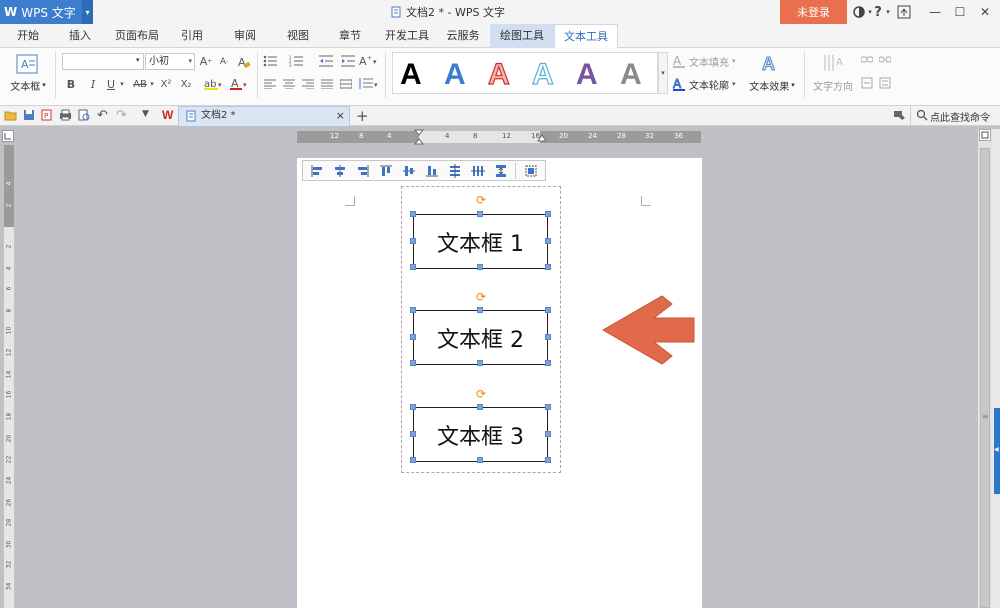 The width and height of the screenshot is (1000, 608). Describe the element at coordinates (530, 171) in the screenshot. I see `group-objects-icon` at that location.